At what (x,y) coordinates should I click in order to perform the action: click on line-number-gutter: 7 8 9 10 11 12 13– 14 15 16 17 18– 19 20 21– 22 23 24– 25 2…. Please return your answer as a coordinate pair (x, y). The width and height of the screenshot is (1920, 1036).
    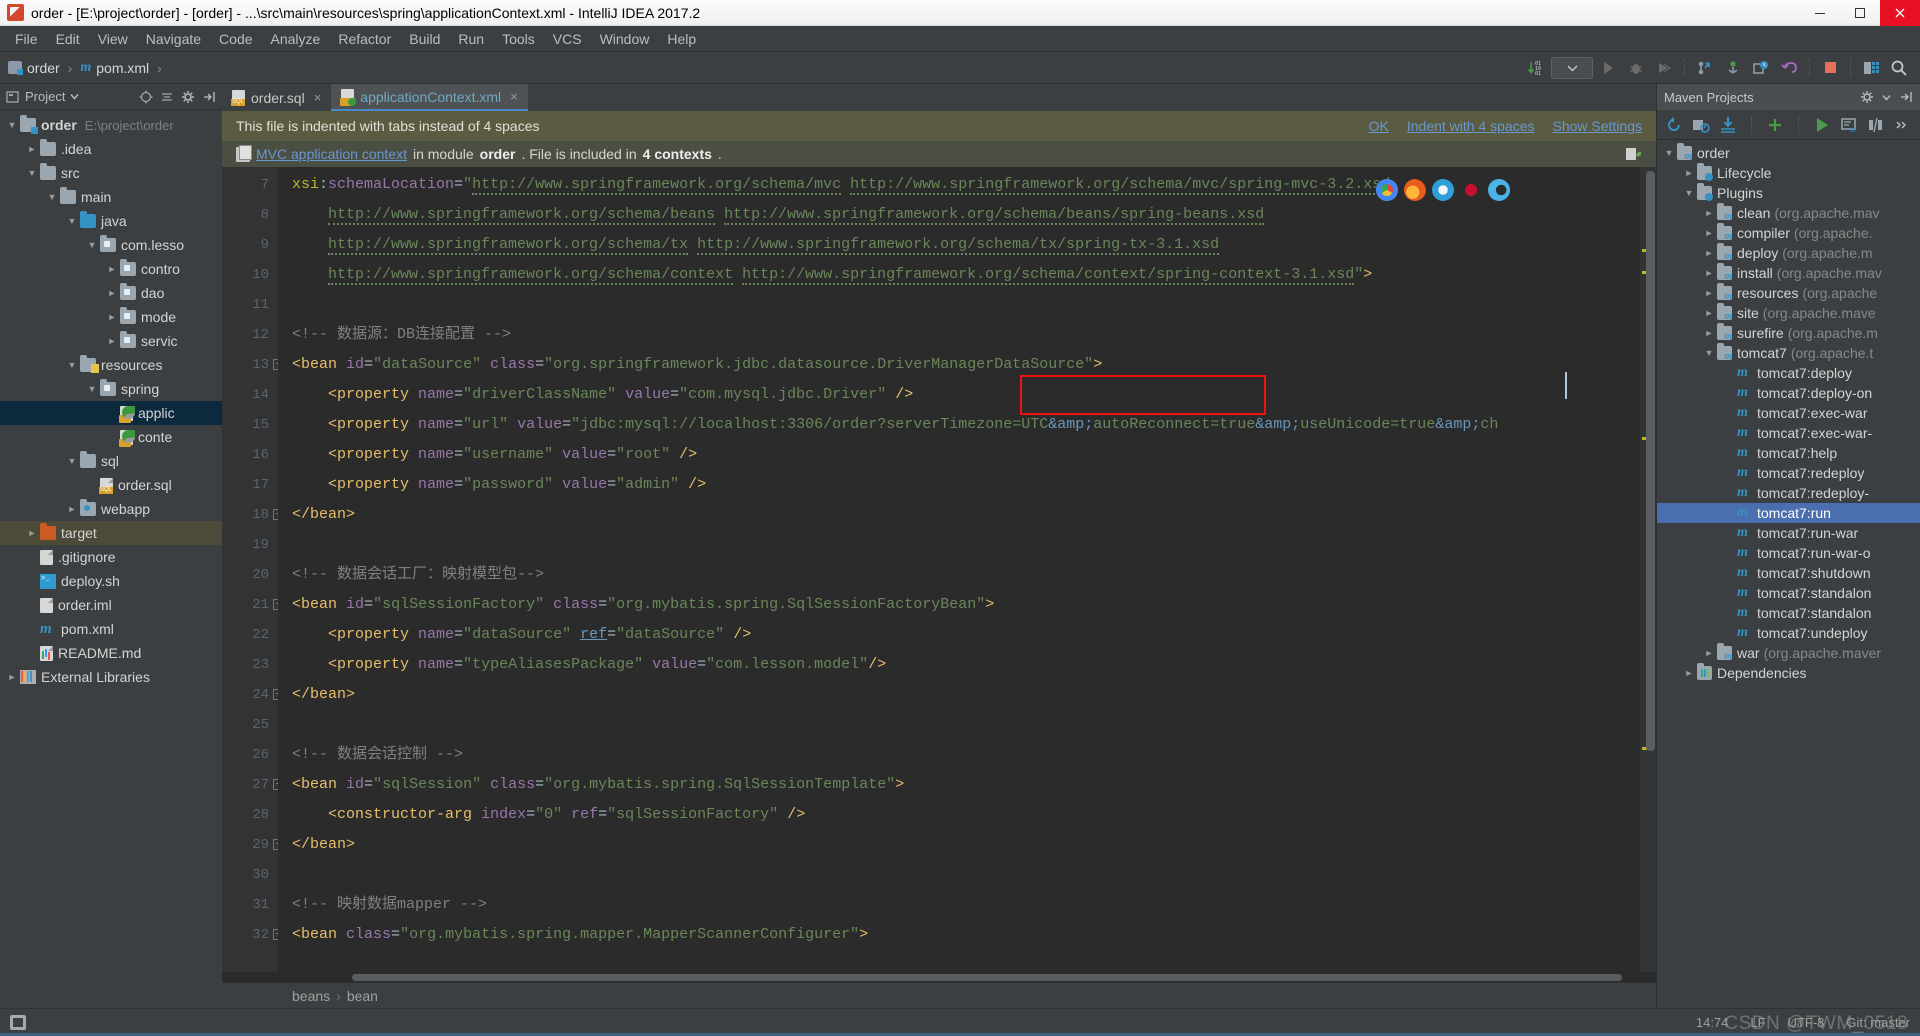
    Looking at the image, I should click on (253, 569).